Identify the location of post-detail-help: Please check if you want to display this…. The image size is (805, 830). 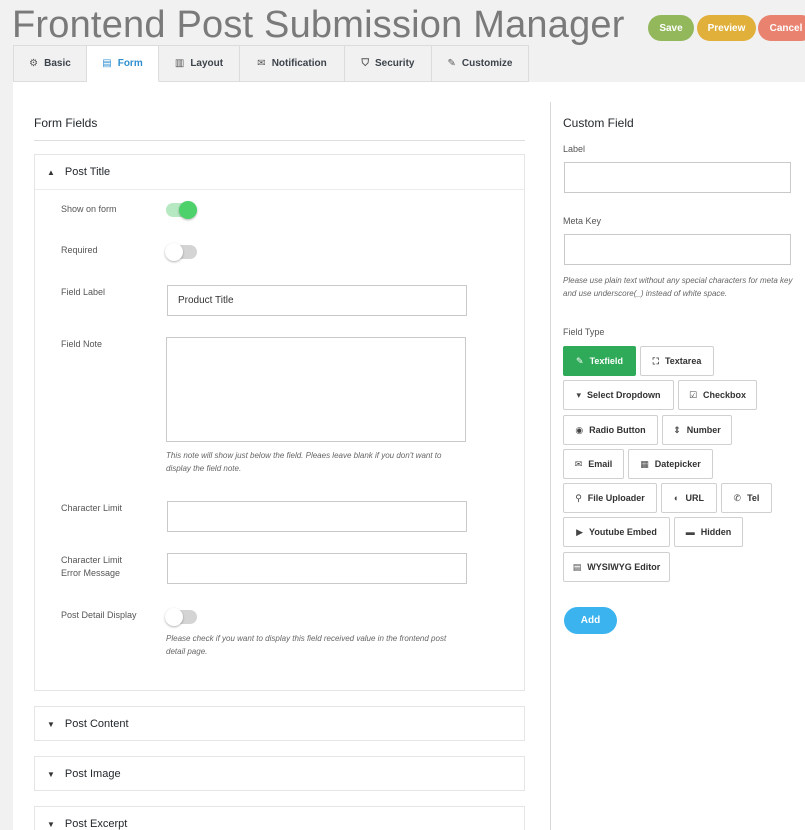
(306, 645).